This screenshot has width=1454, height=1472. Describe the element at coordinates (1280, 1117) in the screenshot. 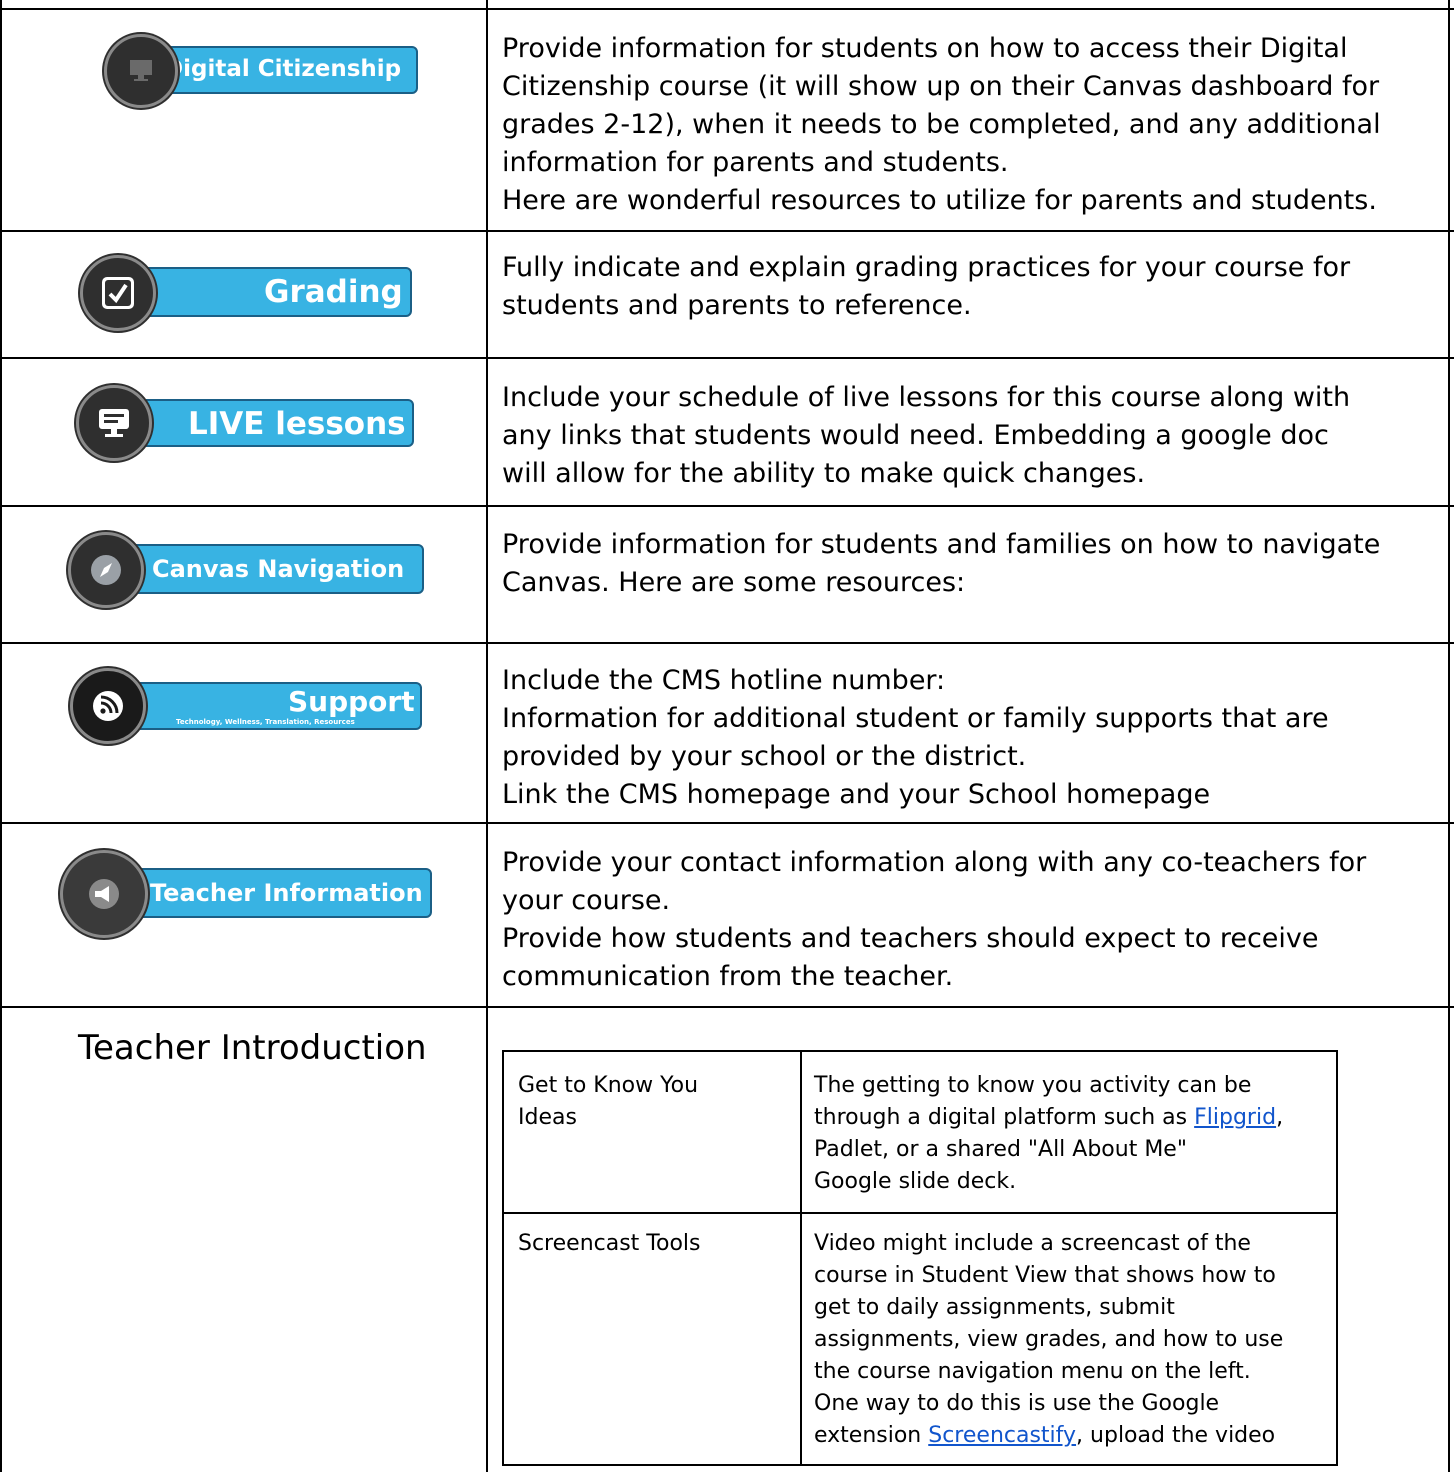

I see `text-fragment: ,` at that location.